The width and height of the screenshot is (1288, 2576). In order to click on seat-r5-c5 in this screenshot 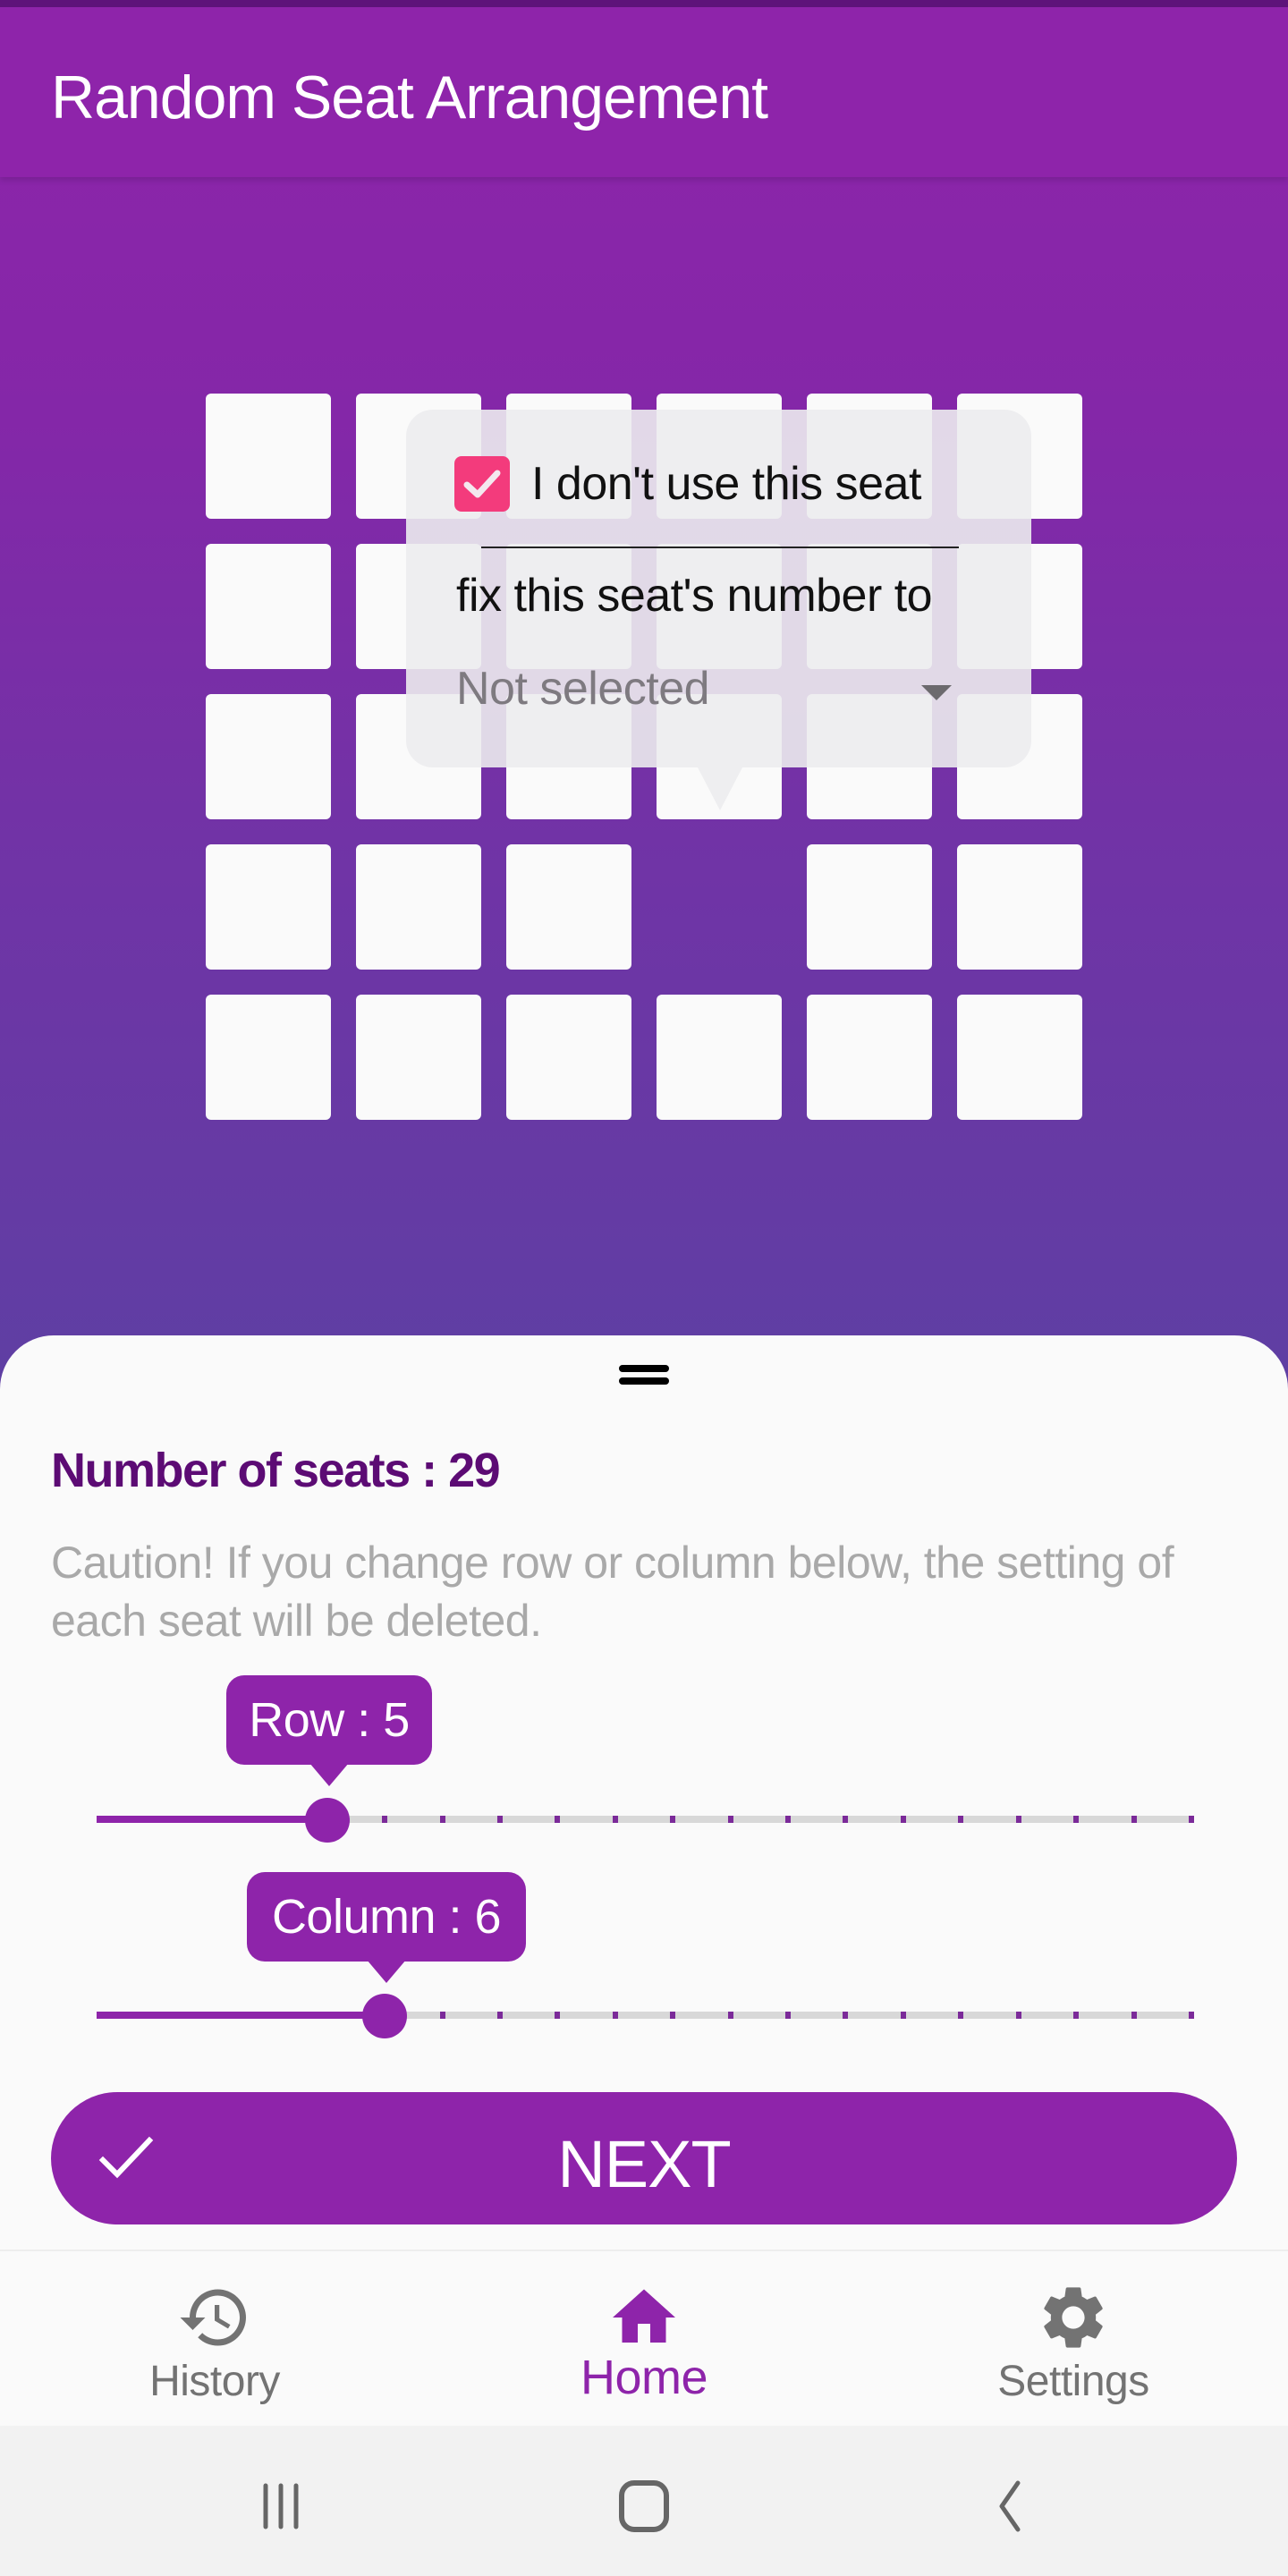, I will do `click(869, 1057)`.